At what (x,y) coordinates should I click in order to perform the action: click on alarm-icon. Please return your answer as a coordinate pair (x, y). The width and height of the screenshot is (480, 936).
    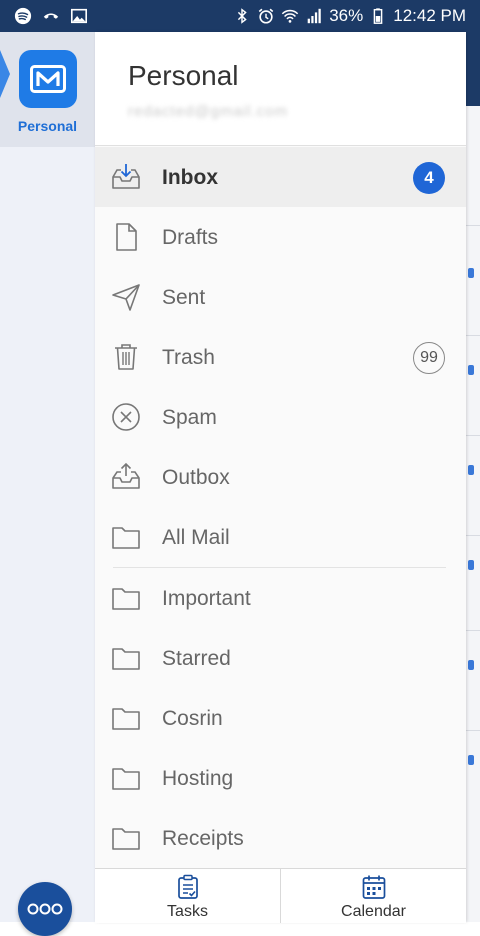
    Looking at the image, I should click on (266, 16).